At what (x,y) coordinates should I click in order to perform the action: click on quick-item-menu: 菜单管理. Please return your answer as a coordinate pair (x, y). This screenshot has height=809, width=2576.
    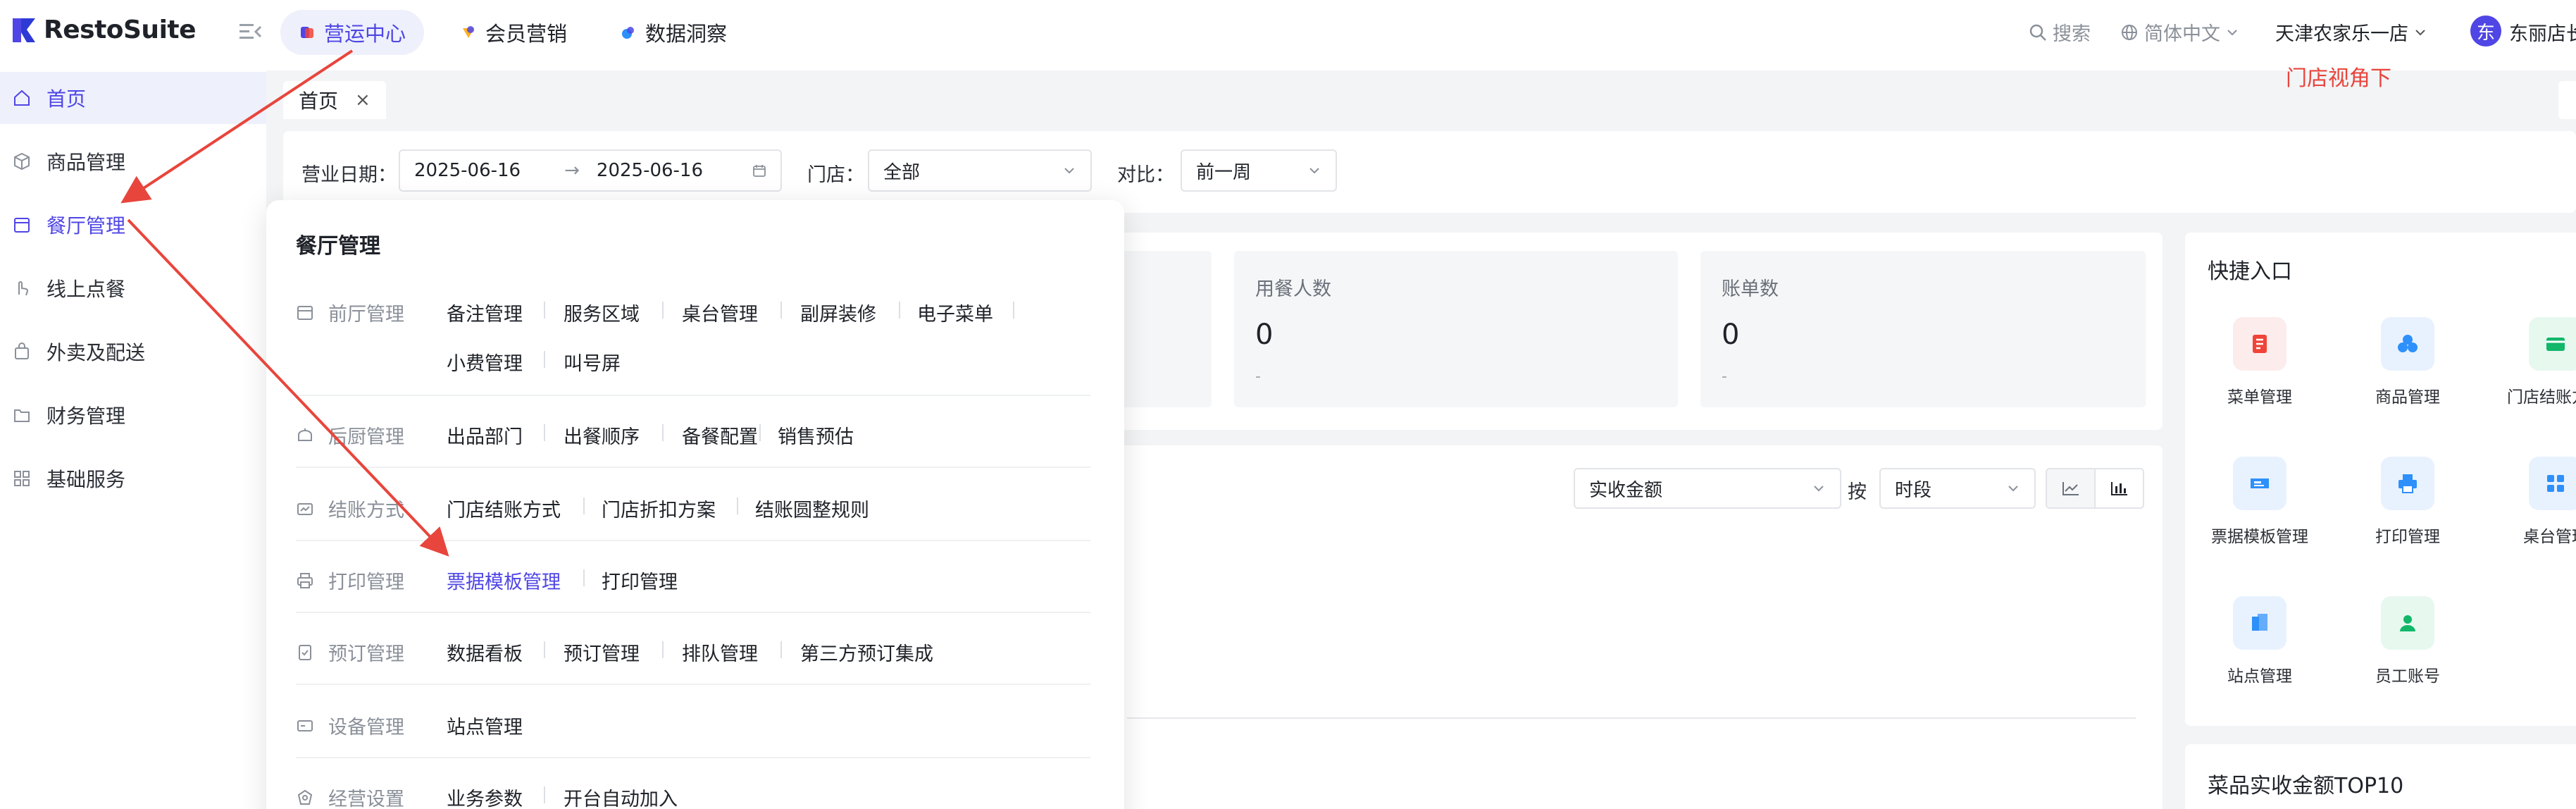
    Looking at the image, I should click on (2259, 362).